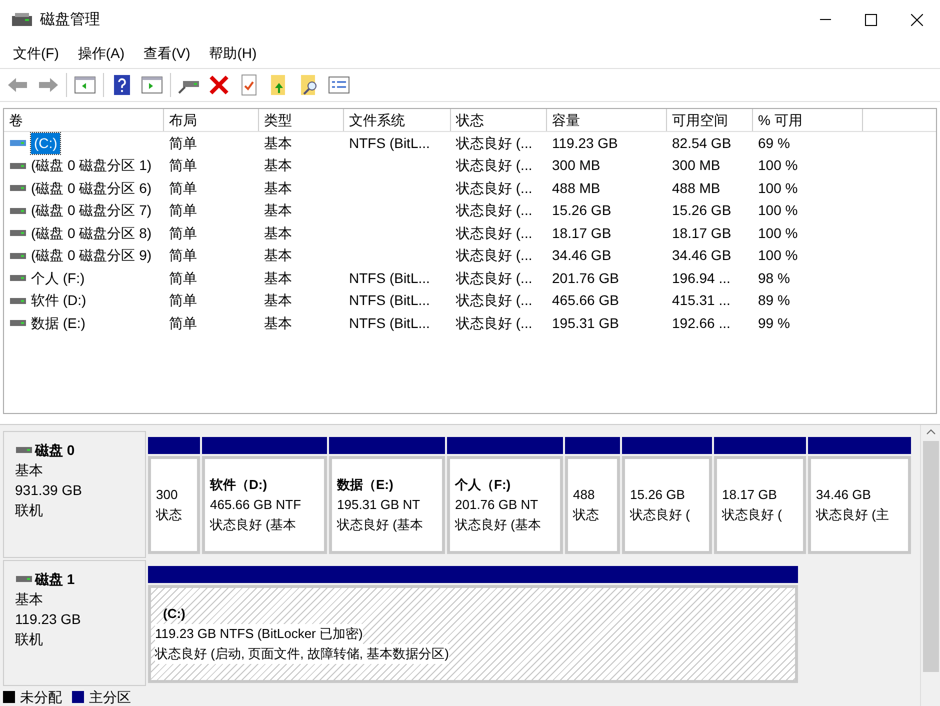  Describe the element at coordinates (91, 233) in the screenshot. I see `volume-name: (磁盘 0 磁盘分区 8)` at that location.